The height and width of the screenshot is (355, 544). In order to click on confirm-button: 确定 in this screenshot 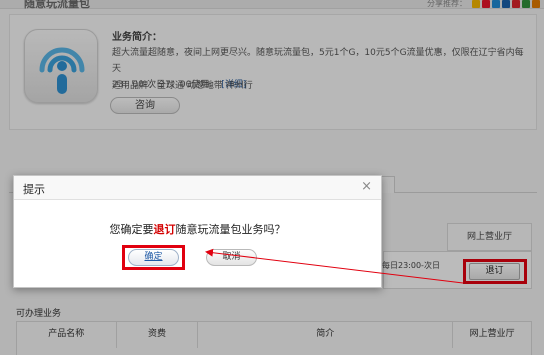, I will do `click(153, 257)`.